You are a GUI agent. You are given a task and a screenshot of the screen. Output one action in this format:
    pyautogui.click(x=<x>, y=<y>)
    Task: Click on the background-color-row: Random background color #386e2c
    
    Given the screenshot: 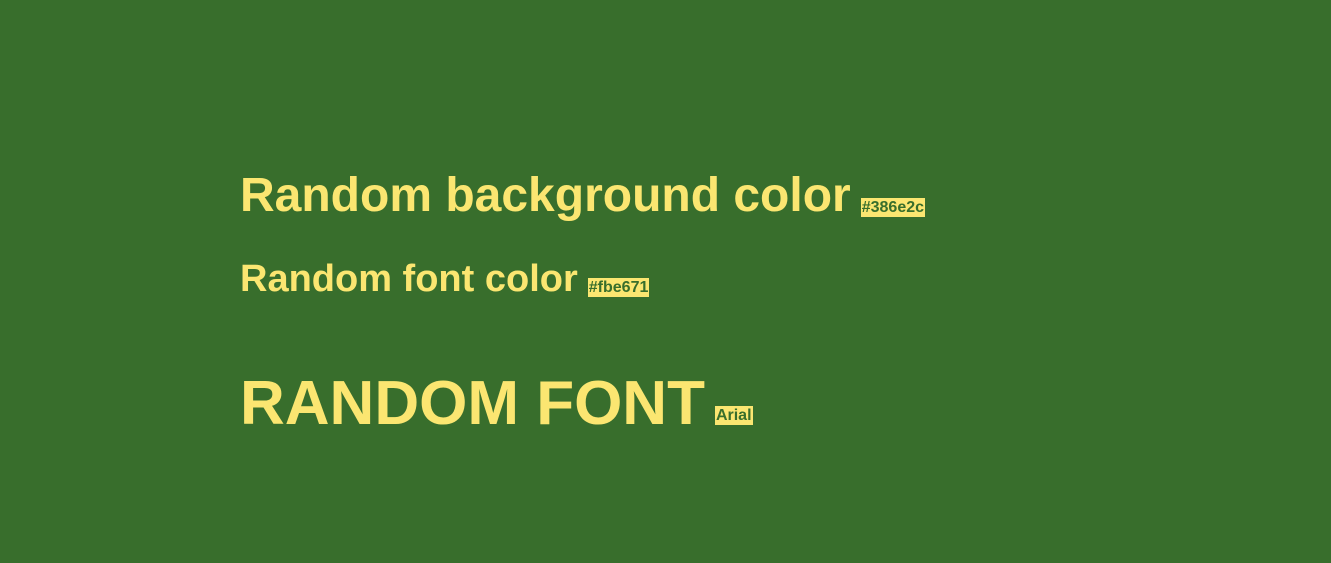 What is the action you would take?
    pyautogui.click(x=583, y=196)
    